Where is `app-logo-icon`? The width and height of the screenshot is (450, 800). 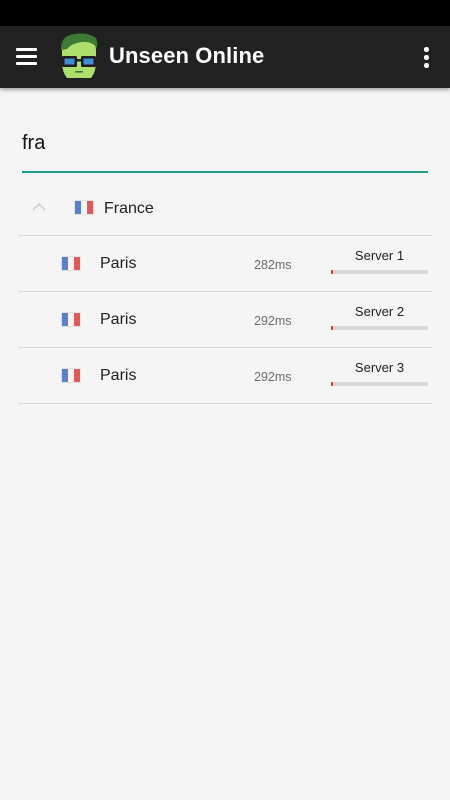 app-logo-icon is located at coordinates (79, 57).